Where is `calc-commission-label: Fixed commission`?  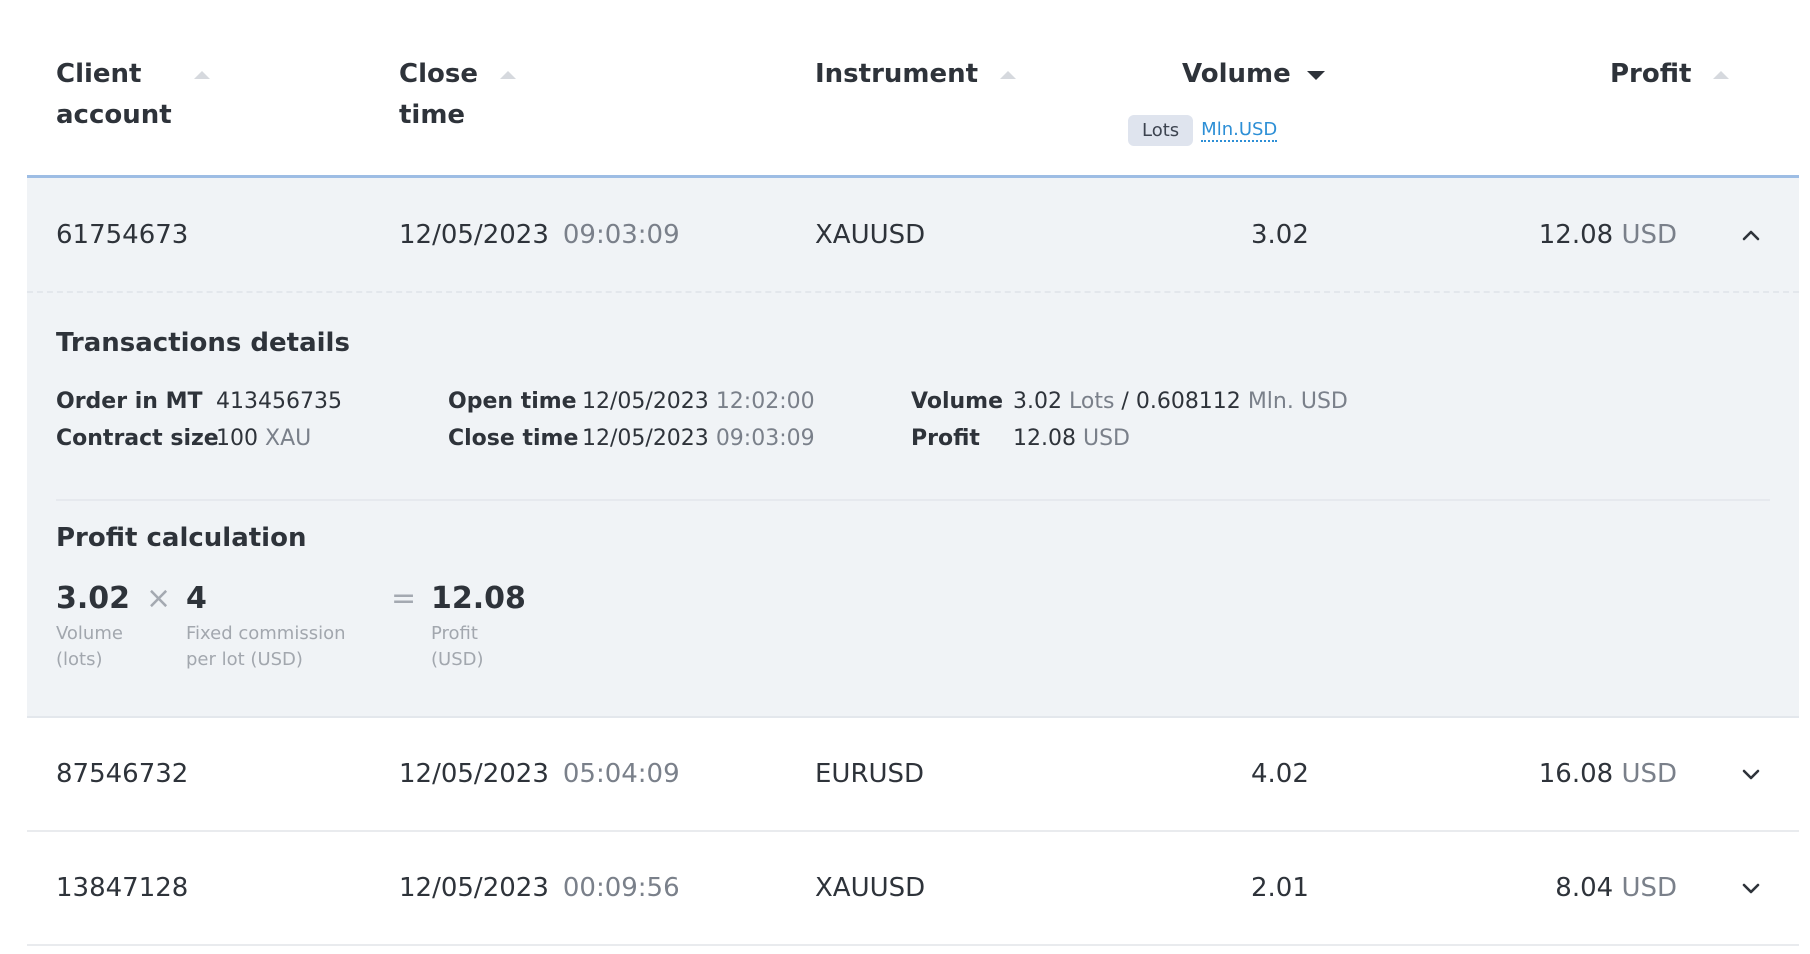 calc-commission-label: Fixed commission is located at coordinates (266, 633).